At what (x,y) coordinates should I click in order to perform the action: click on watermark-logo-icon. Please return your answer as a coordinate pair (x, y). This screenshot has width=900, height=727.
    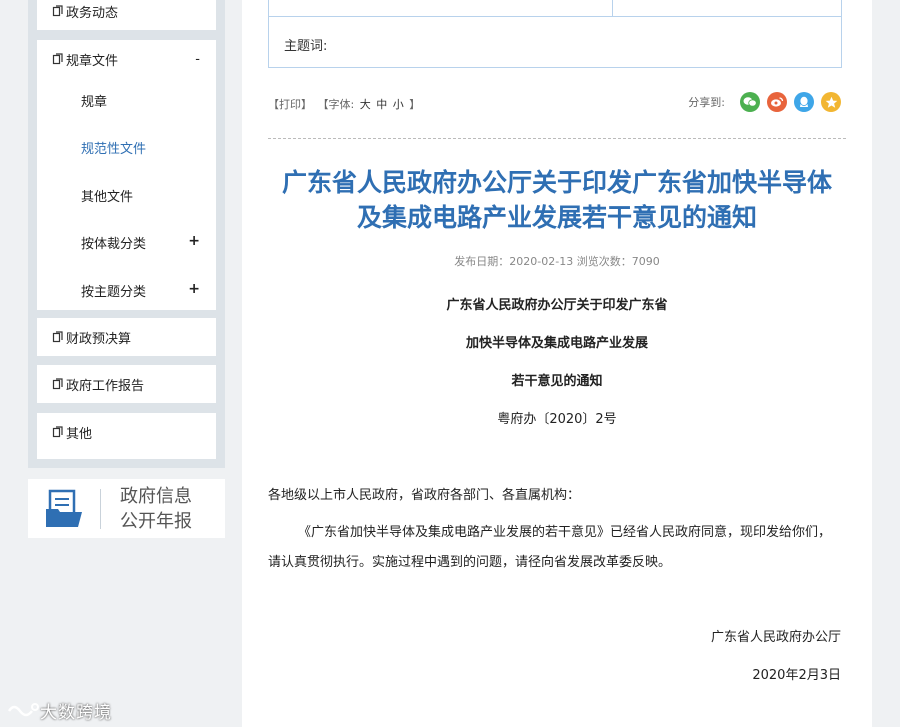
    Looking at the image, I should click on (23, 709).